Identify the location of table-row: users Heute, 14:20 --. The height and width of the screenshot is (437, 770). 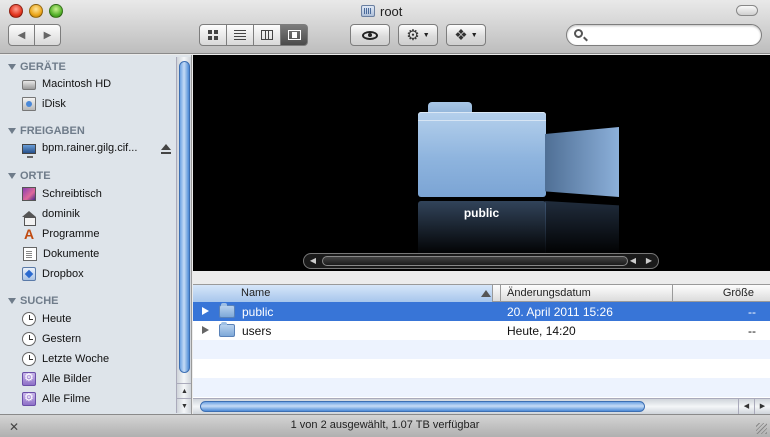
(481, 330).